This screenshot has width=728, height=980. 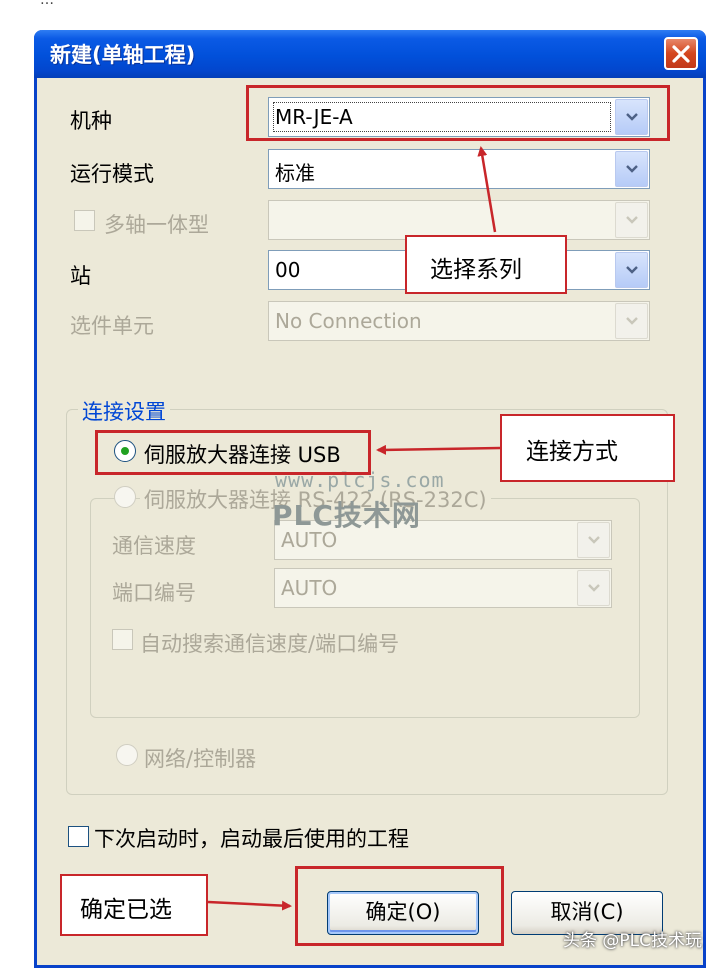 I want to click on footer-watermark: 头条 @PLC技术玩, so click(x=632, y=941).